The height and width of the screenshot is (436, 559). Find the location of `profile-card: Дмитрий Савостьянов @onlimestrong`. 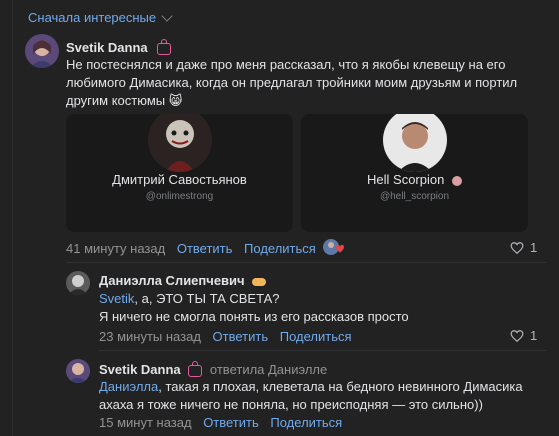

profile-card: Дмитрий Савостьянов @onlimestrong is located at coordinates (179, 173).